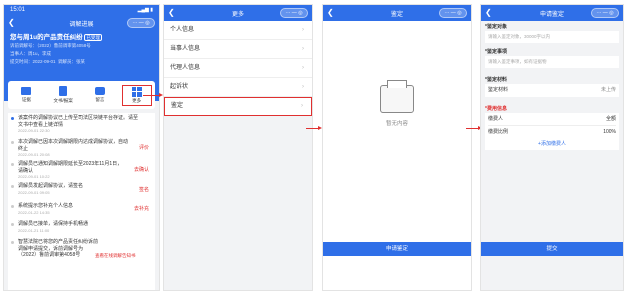  I want to click on fee-card: 缴费人 全额 缴费比例 100% +添加缴费人, so click(552, 131).